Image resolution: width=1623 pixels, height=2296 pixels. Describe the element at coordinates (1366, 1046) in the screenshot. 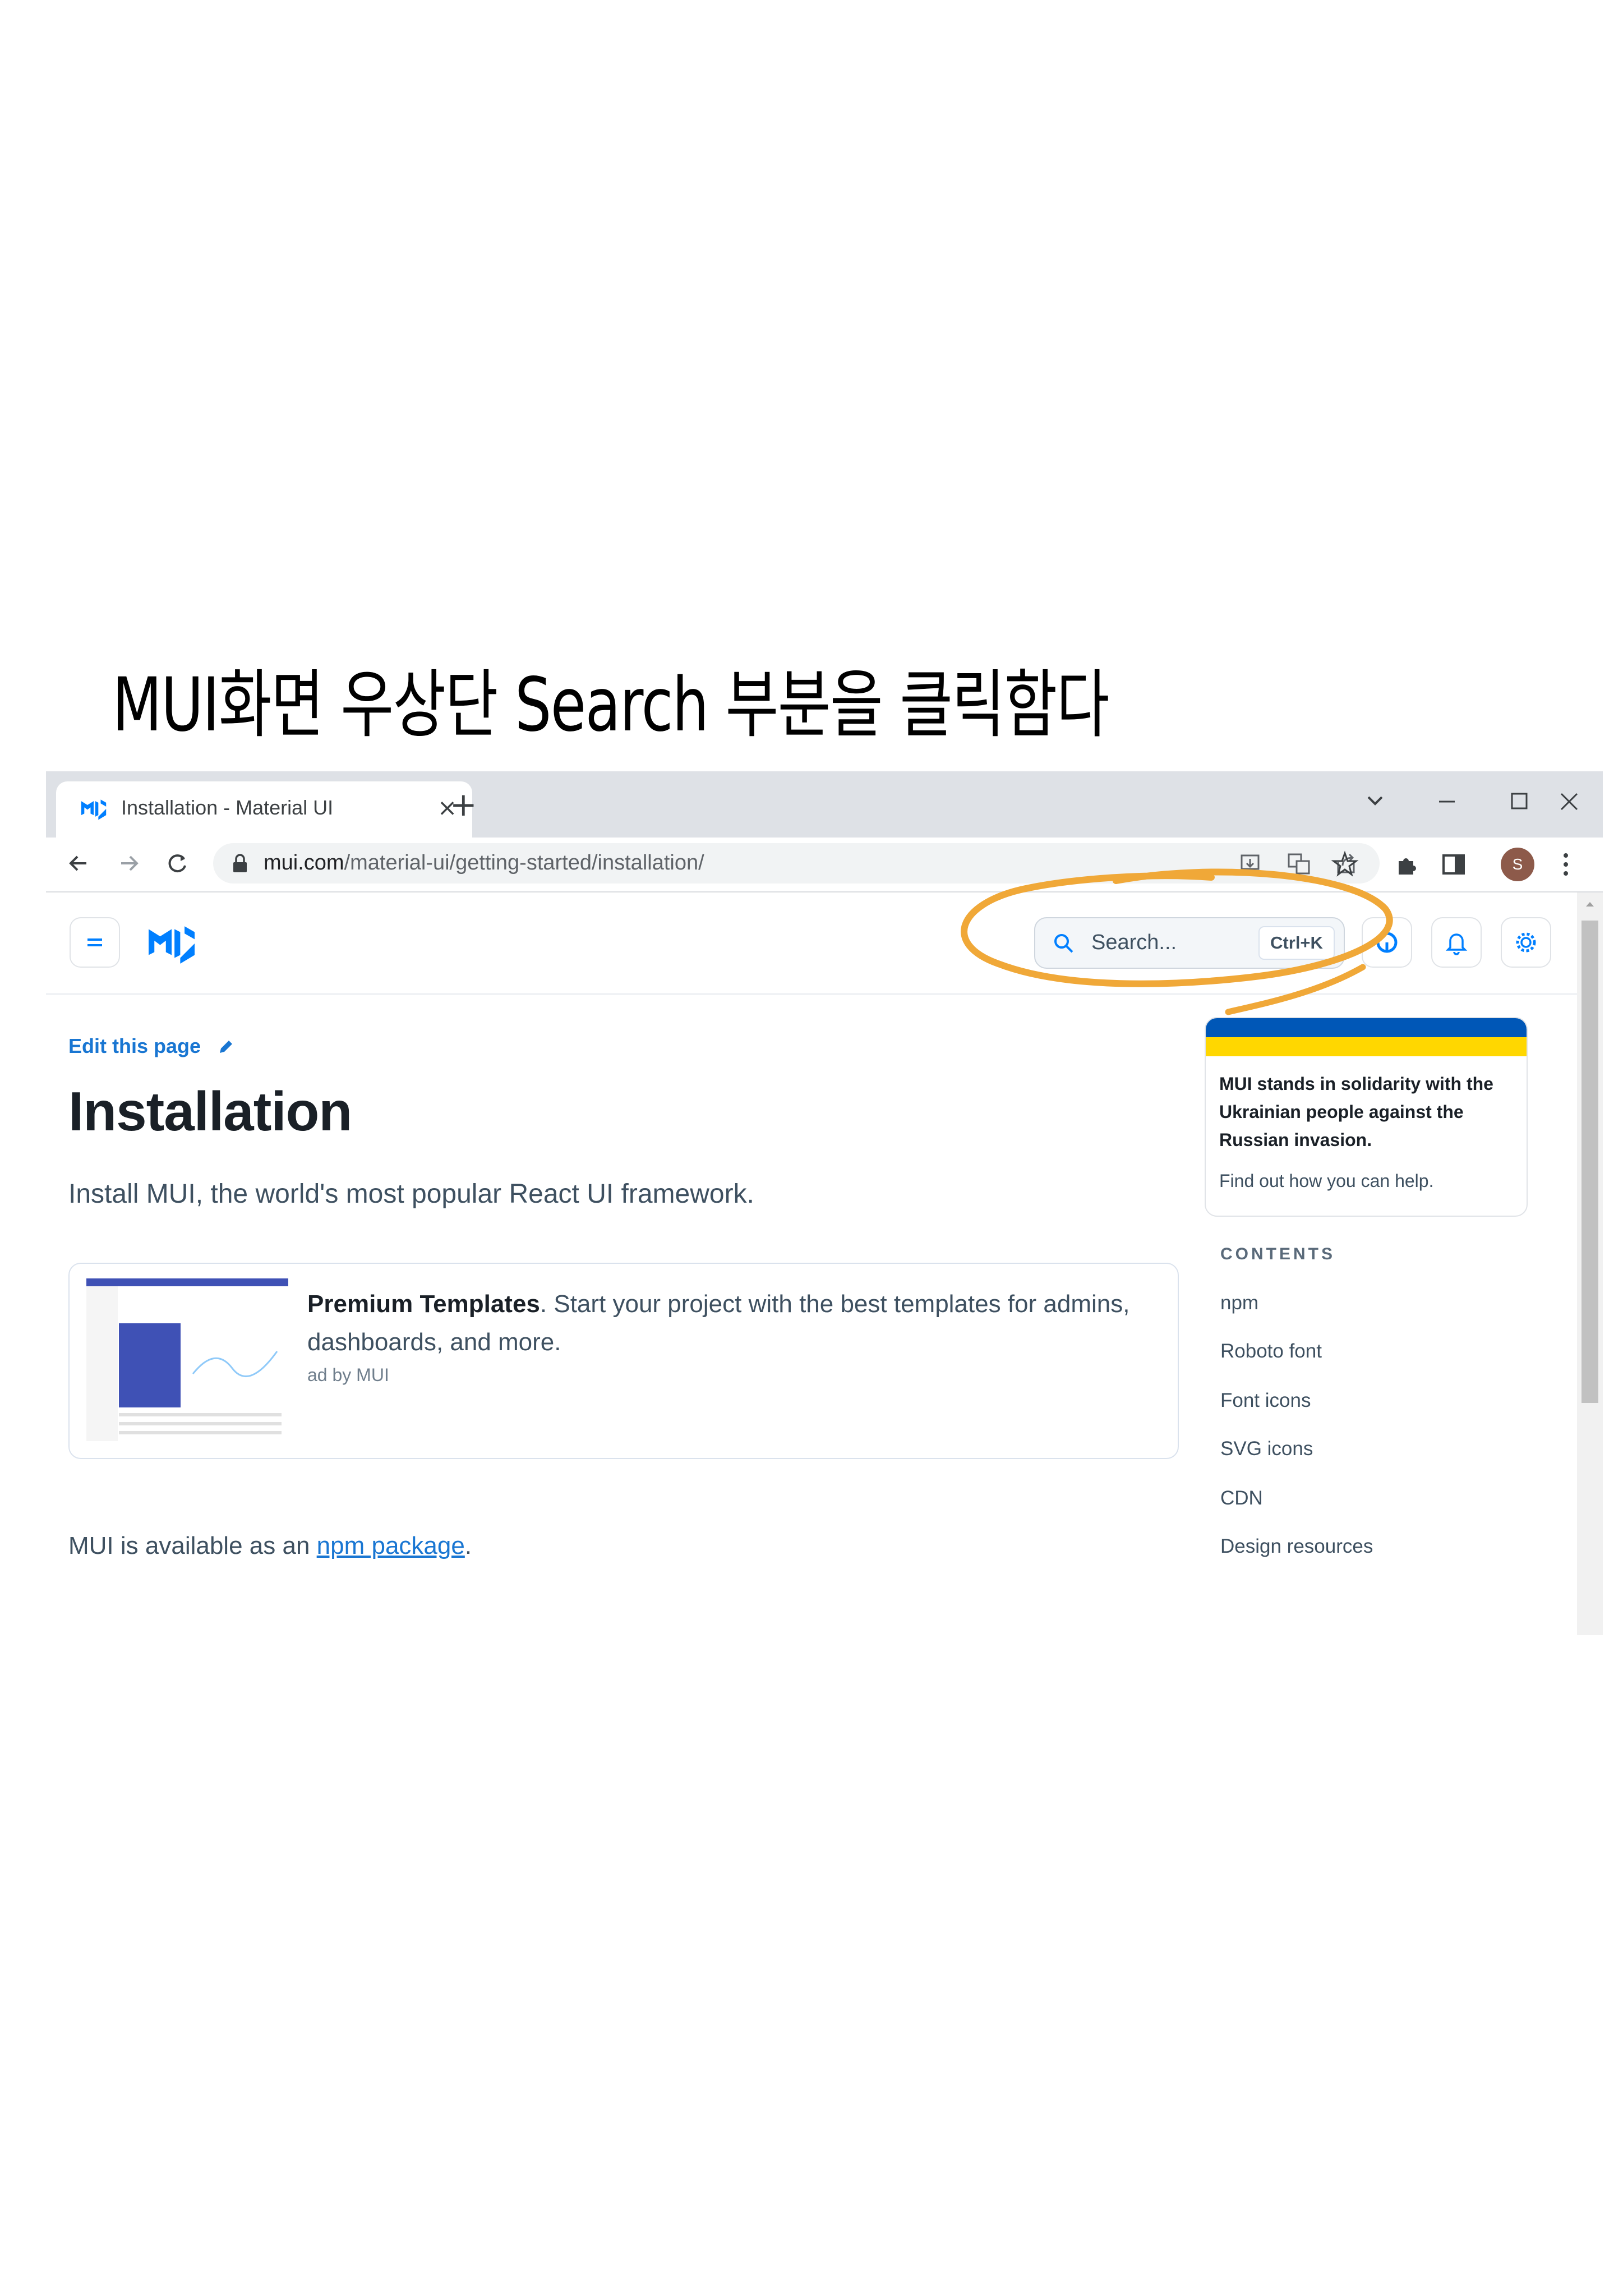

I see `flag-yellow-stripe` at that location.